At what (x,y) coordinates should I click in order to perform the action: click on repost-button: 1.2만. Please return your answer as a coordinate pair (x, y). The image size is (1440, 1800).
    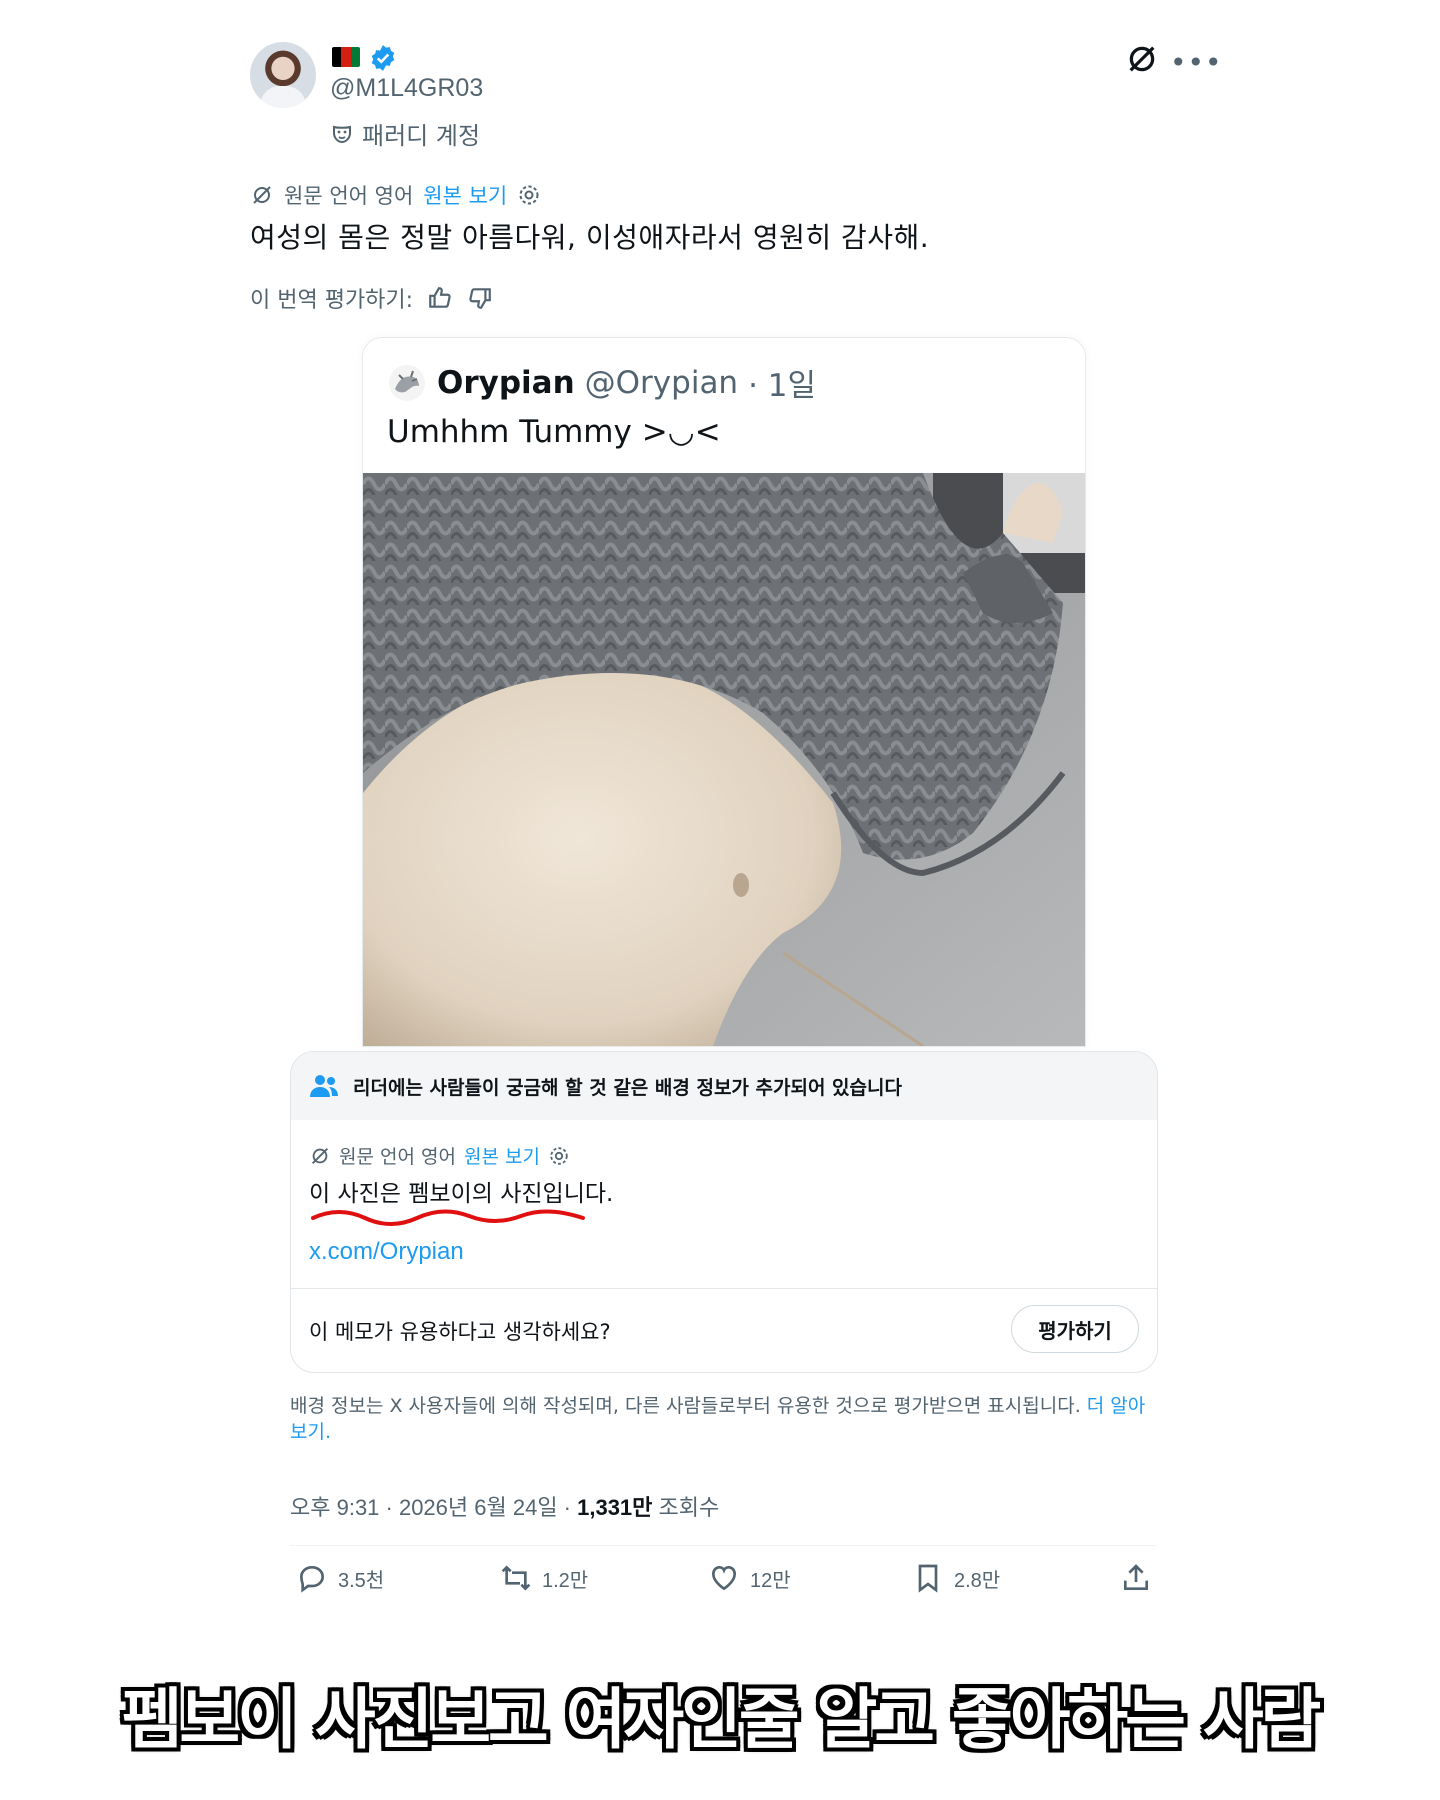
    Looking at the image, I should click on (544, 1578).